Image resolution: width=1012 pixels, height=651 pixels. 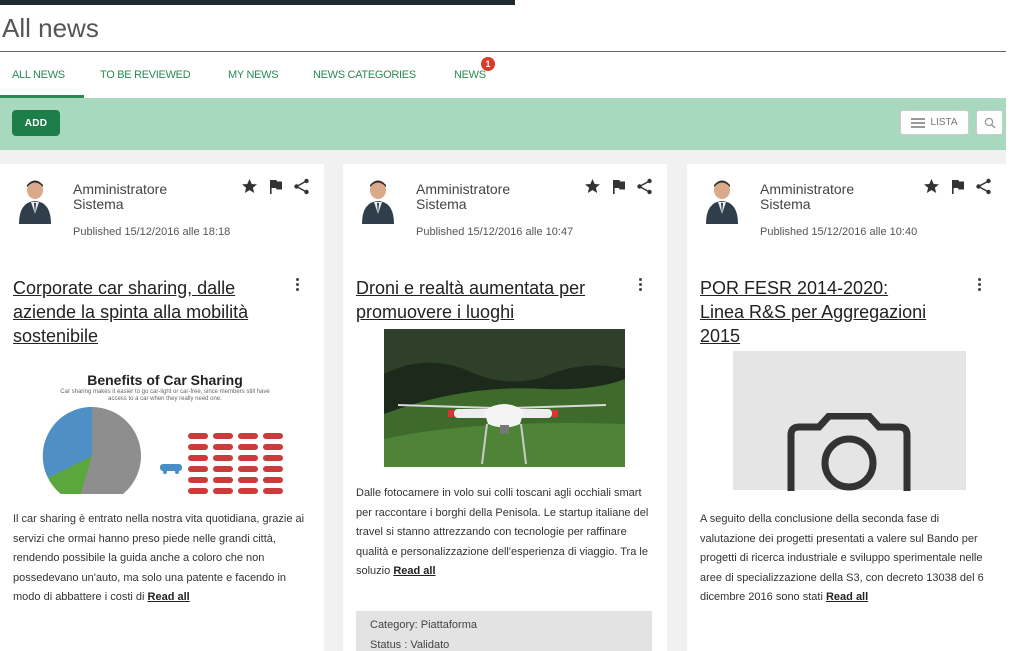 What do you see at coordinates (36, 123) in the screenshot?
I see `add-button: ADD` at bounding box center [36, 123].